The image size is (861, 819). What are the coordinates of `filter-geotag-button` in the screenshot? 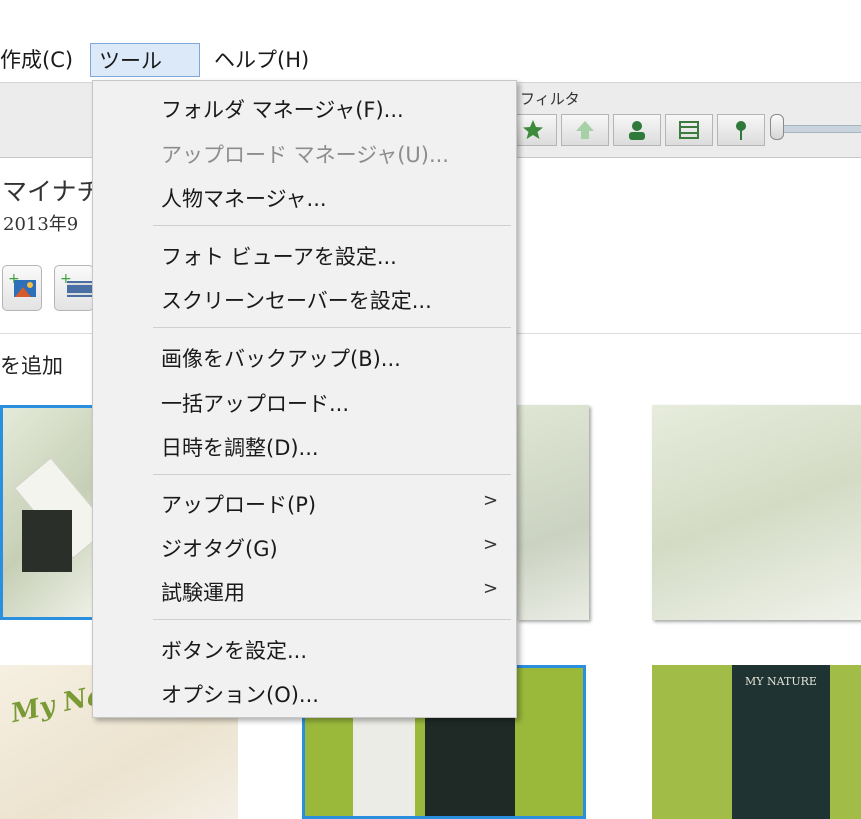 It's located at (741, 130).